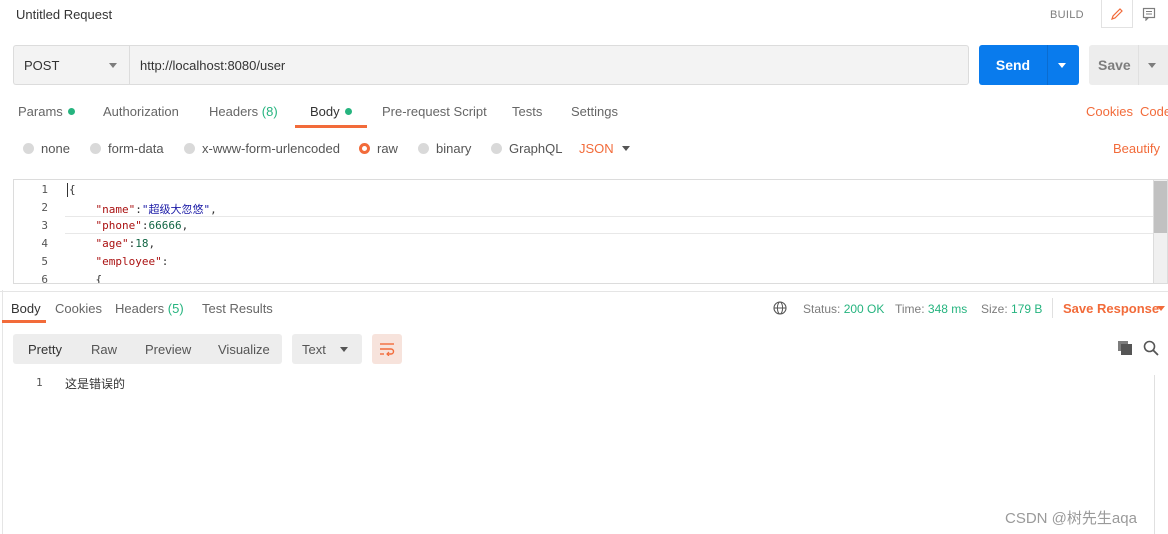 The image size is (1168, 534). What do you see at coordinates (237, 308) in the screenshot?
I see `resp-tab-test-results: Test Results` at bounding box center [237, 308].